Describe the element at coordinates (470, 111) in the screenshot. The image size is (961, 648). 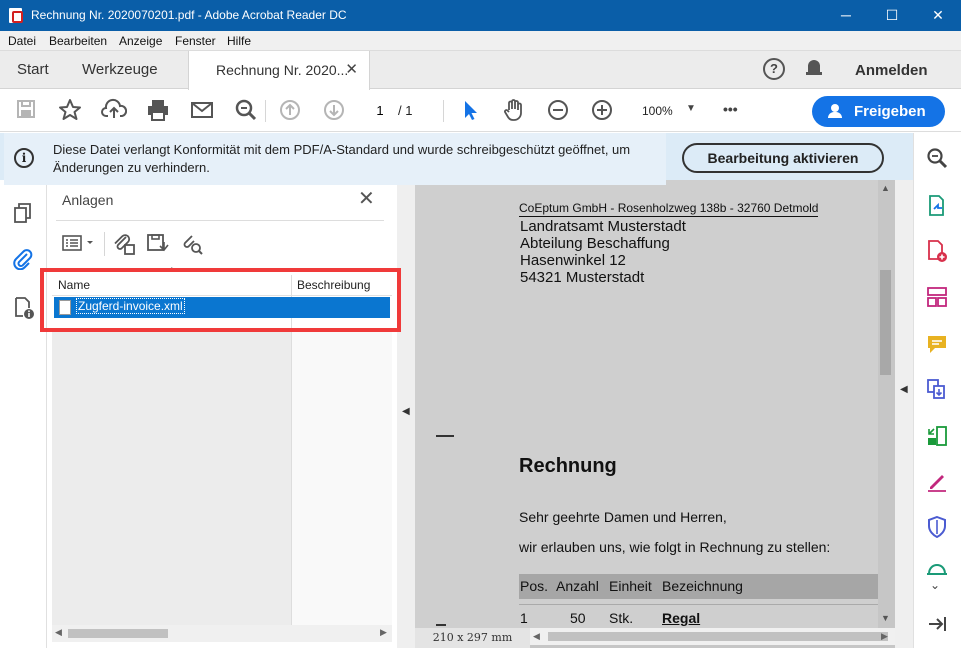
I see `select-cursor-icon` at that location.